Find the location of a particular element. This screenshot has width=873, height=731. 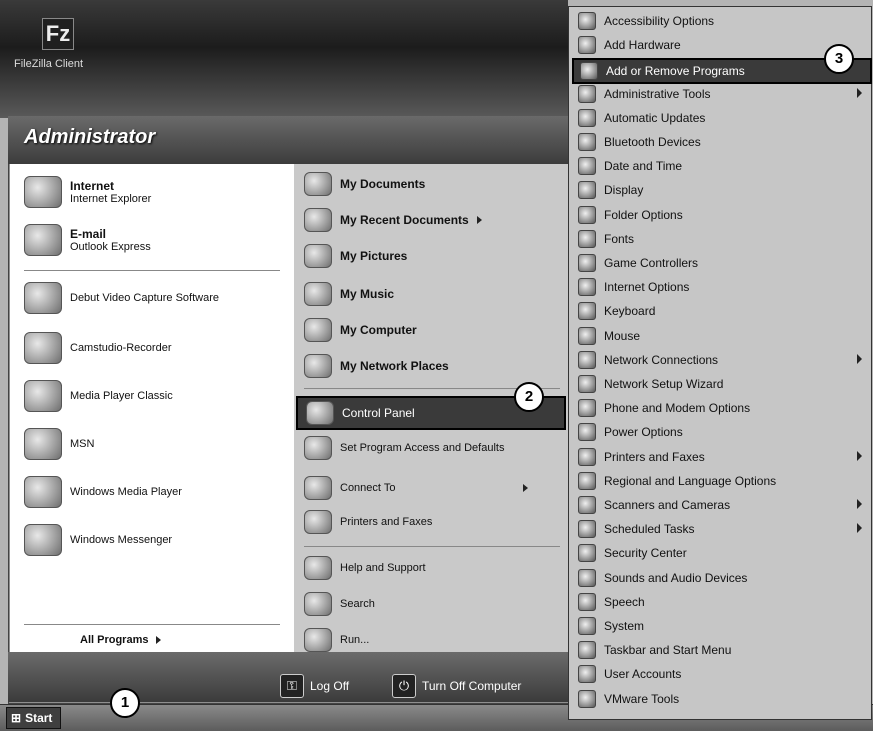

control-panel-item-regional-and-language-options: Regional and Language Options is located at coordinates (720, 481).